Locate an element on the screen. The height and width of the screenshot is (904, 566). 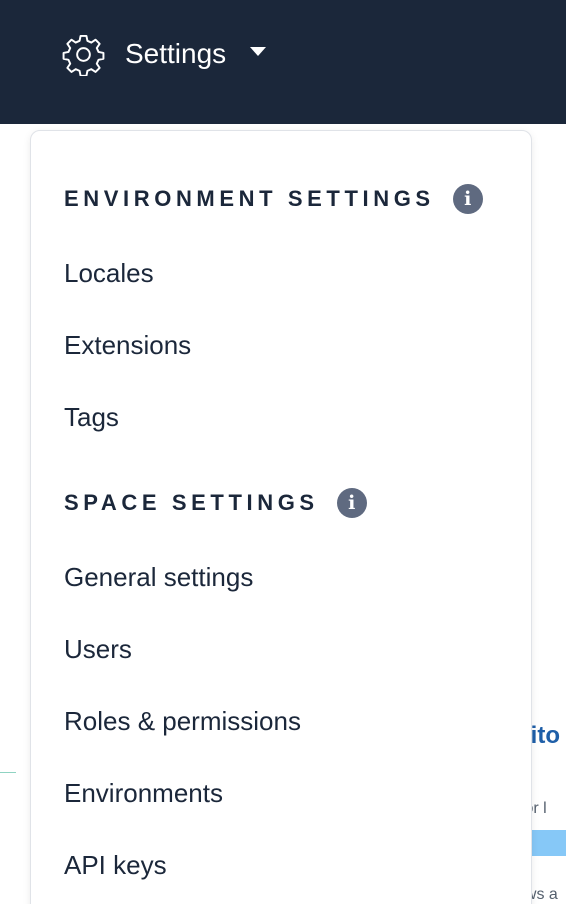
section-header-space-settings: SPACE SETTINGS i is located at coordinates (215, 503).